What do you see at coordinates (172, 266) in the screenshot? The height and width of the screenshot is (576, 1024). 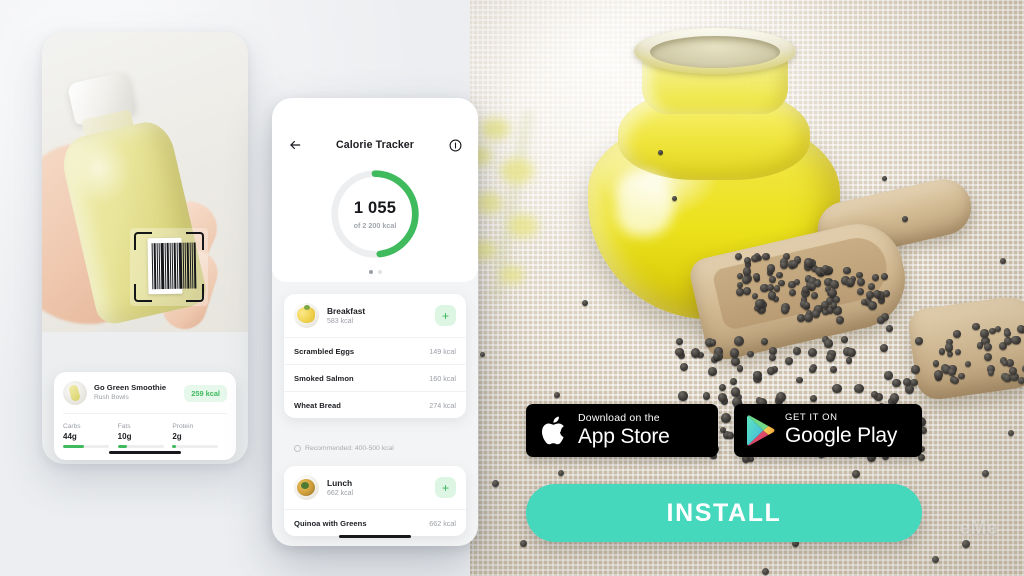 I see `barcode-icon` at bounding box center [172, 266].